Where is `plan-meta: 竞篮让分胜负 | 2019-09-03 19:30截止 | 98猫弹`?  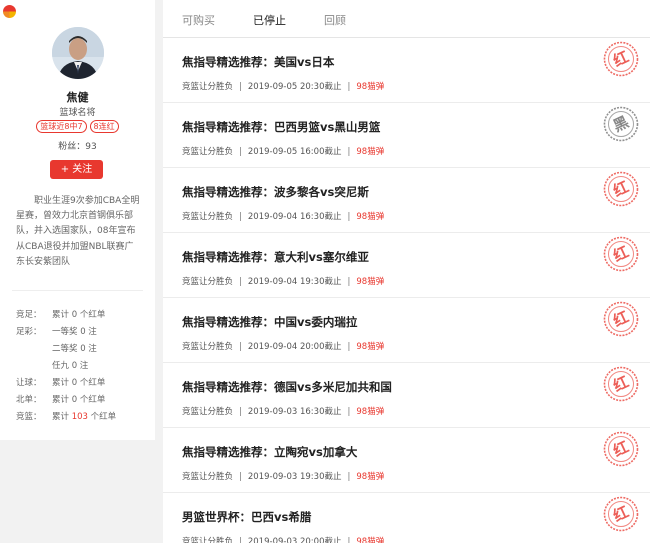
plan-meta: 竞篮让分胜负 | 2019-09-03 19:30截止 | 98猫弹 is located at coordinates (283, 476).